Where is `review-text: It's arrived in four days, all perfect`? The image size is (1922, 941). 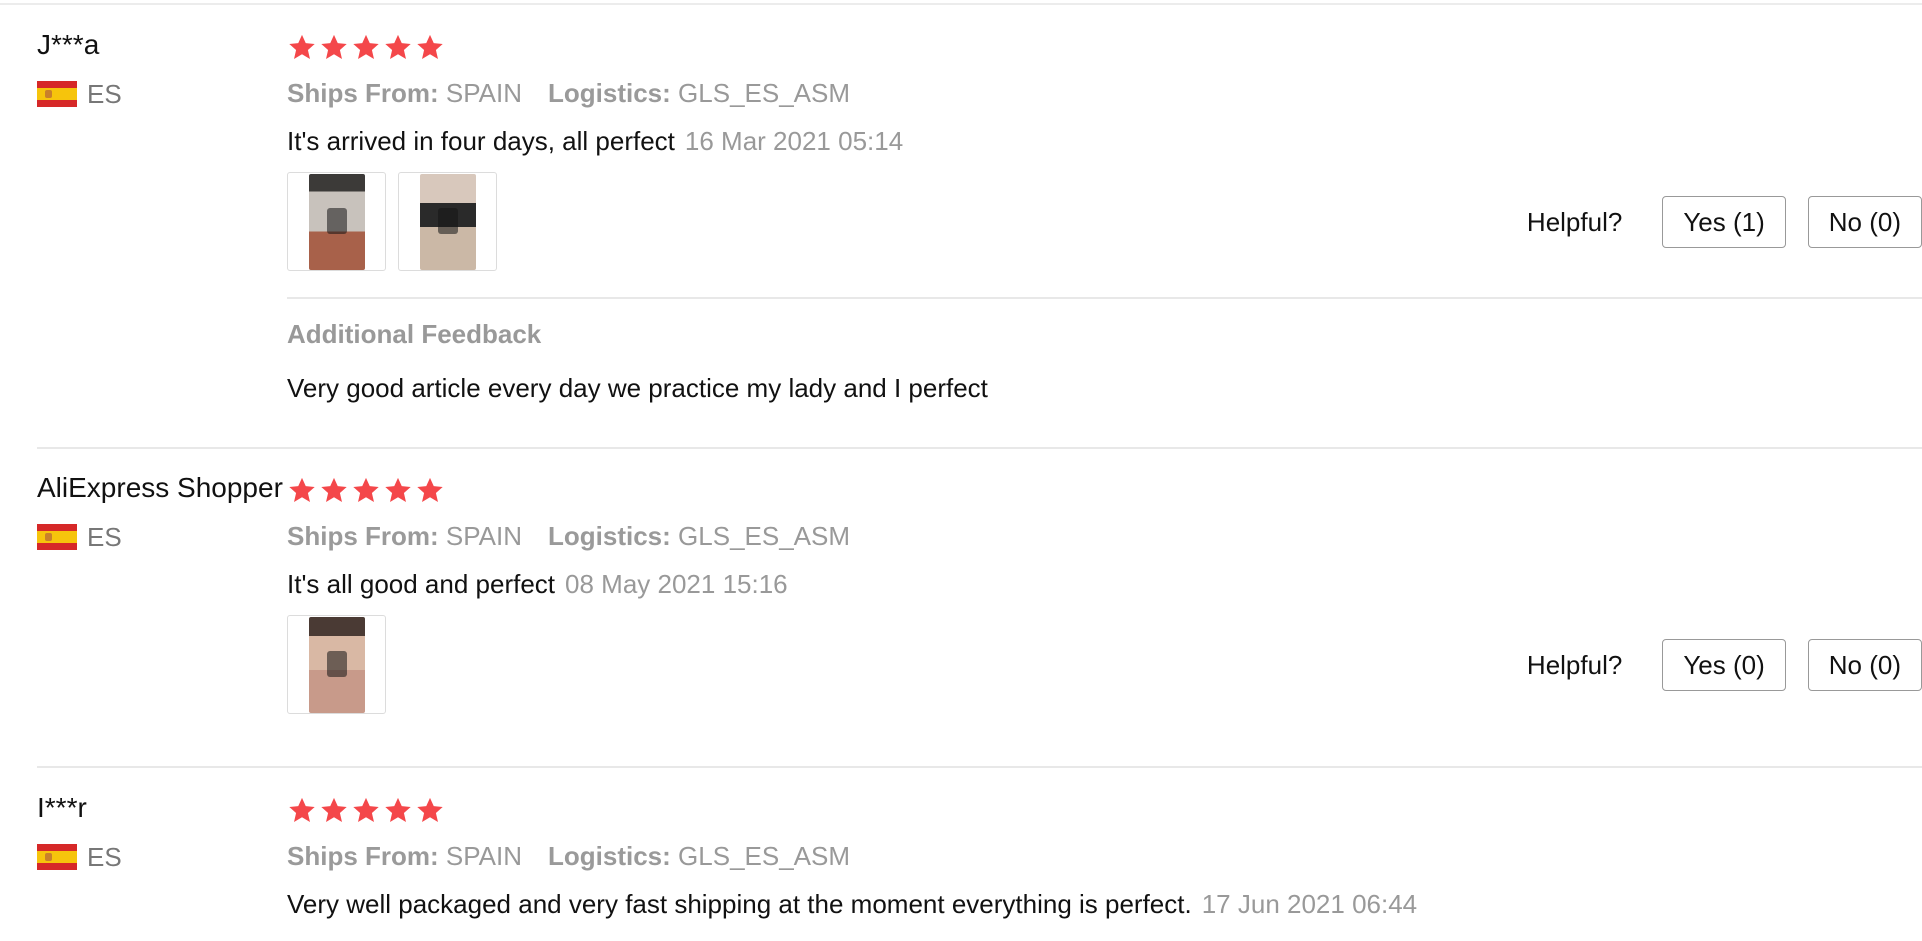 review-text: It's arrived in four days, all perfect is located at coordinates (481, 141).